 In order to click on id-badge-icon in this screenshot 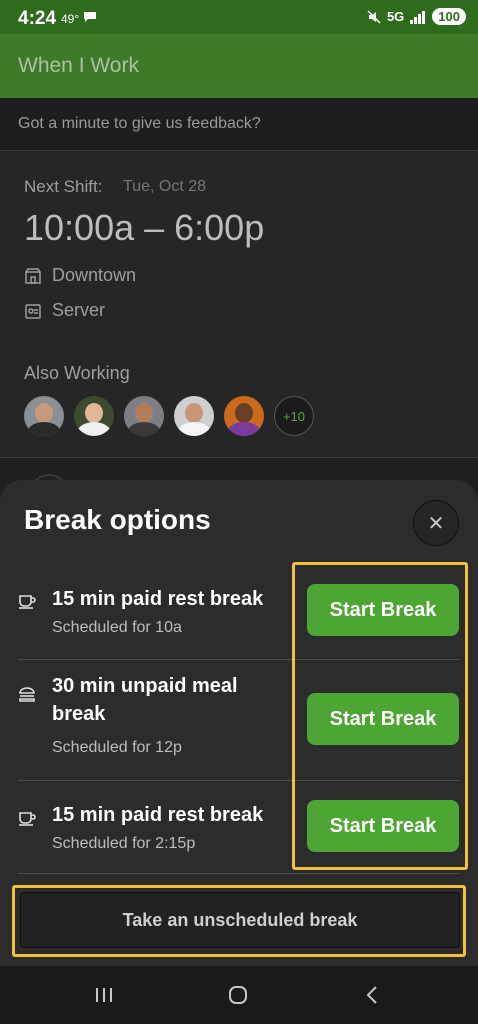, I will do `click(33, 311)`.